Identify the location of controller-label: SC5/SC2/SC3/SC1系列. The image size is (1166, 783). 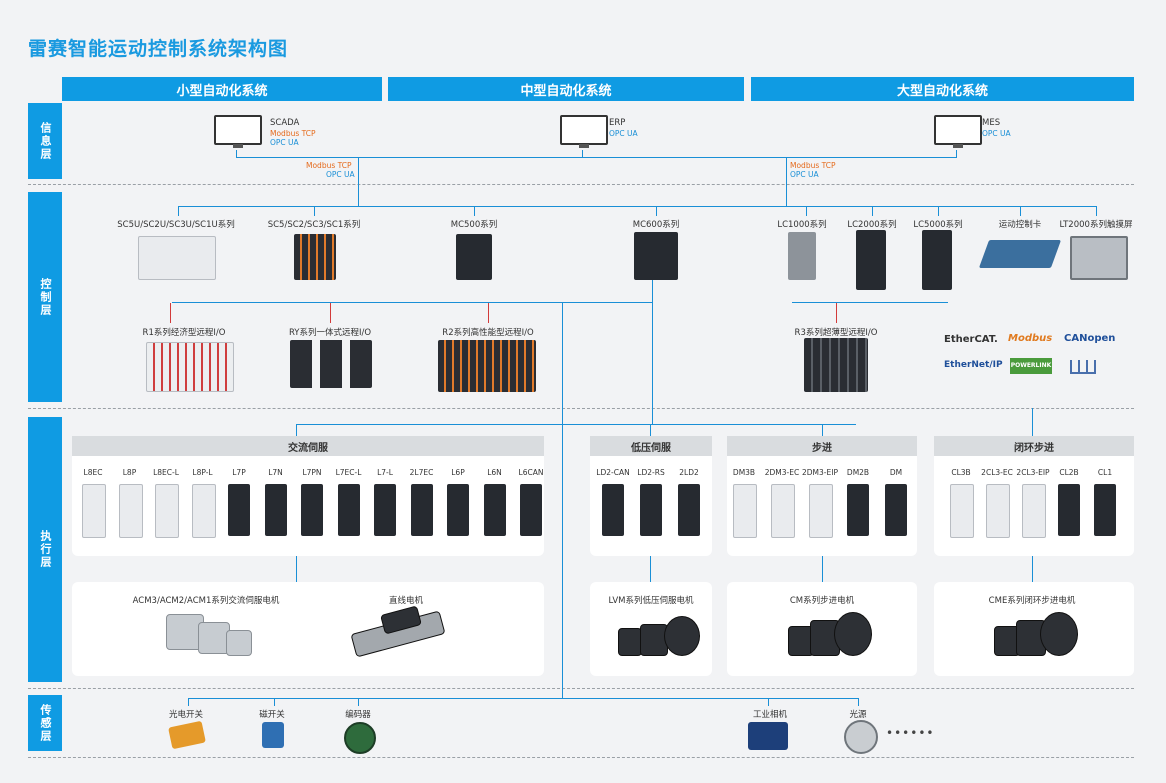
(314, 225).